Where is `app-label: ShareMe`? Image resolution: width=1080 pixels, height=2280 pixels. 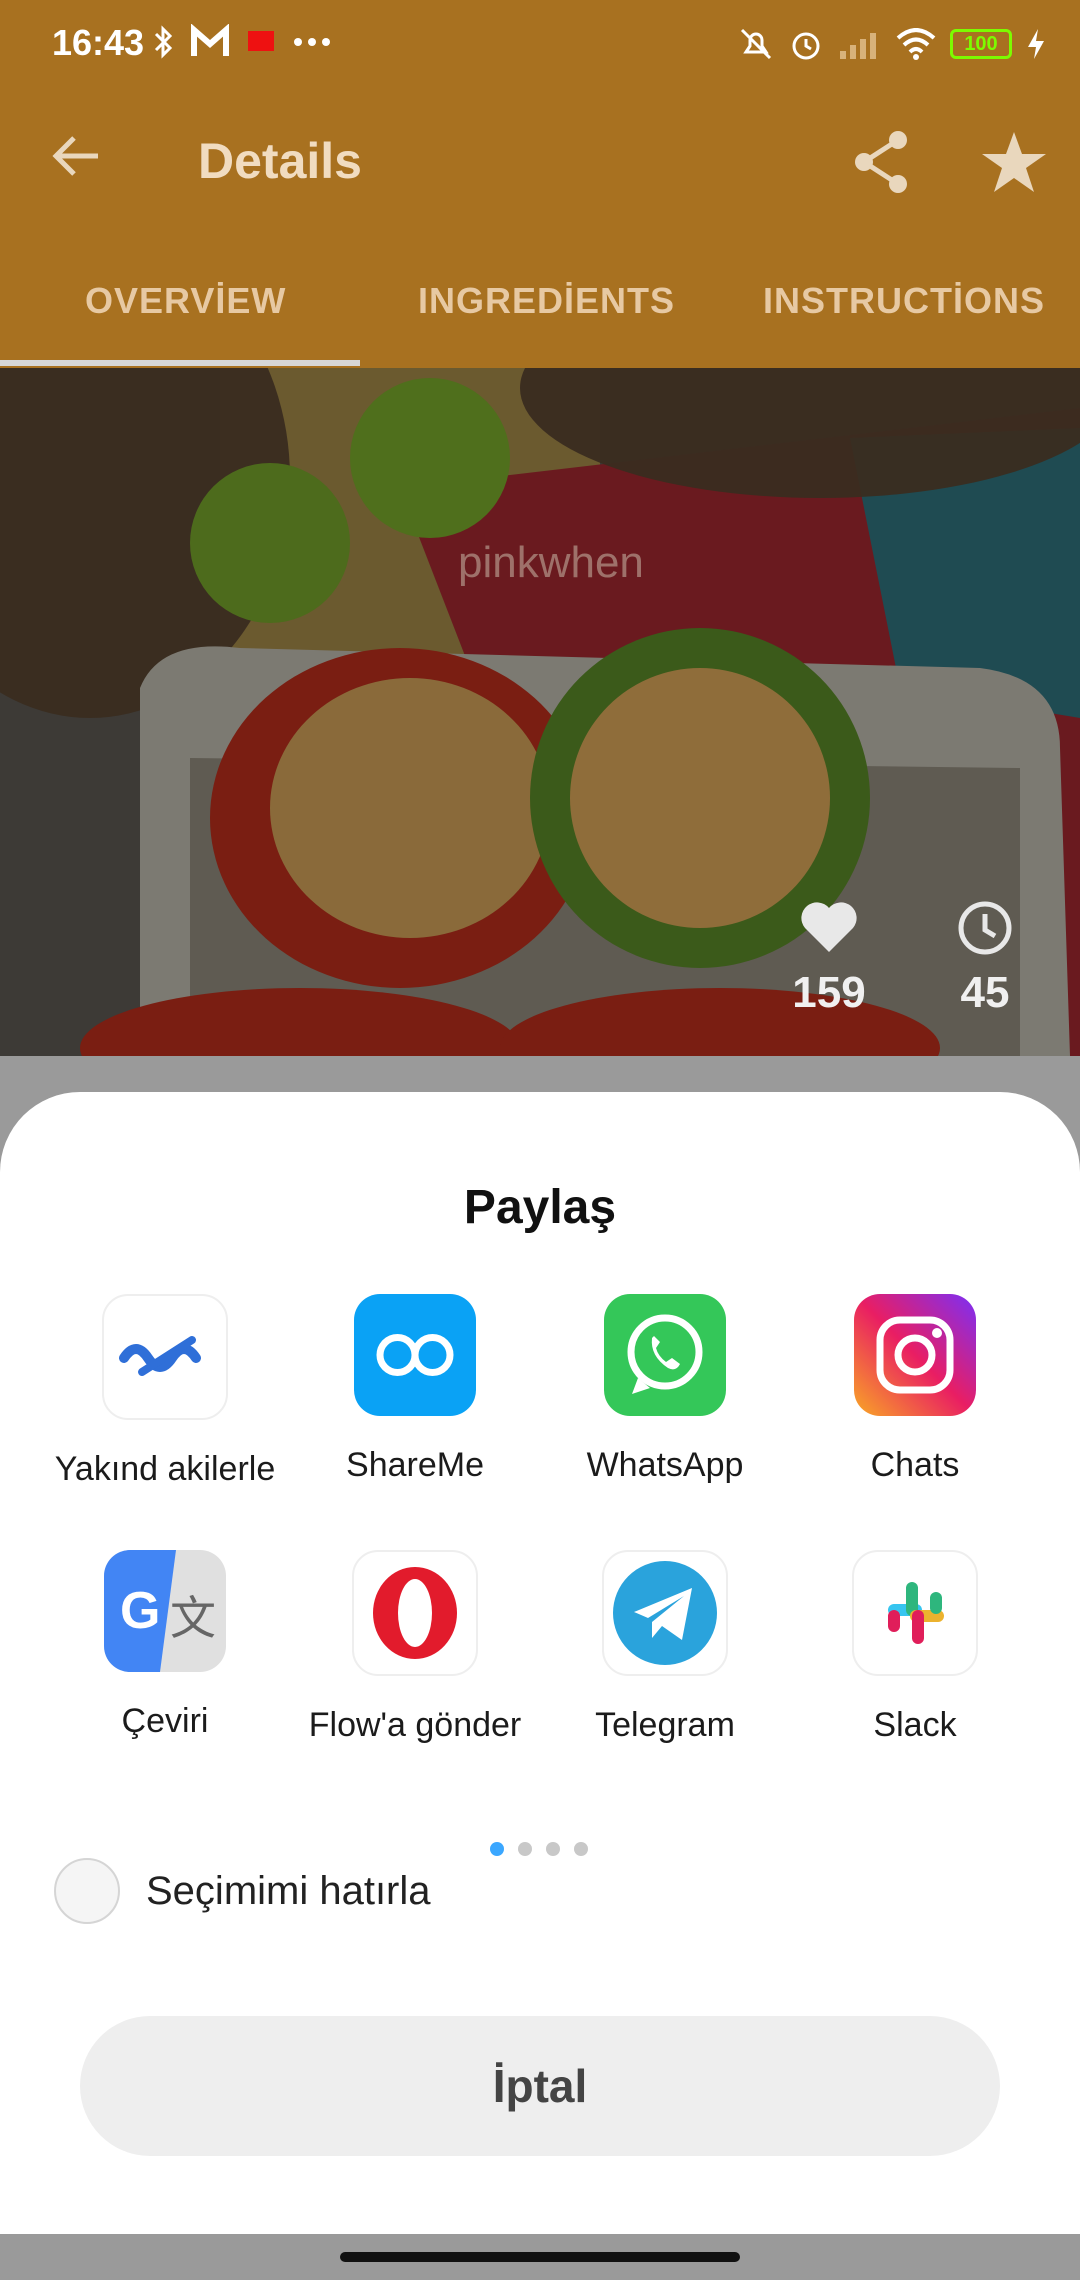 app-label: ShareMe is located at coordinates (415, 1465).